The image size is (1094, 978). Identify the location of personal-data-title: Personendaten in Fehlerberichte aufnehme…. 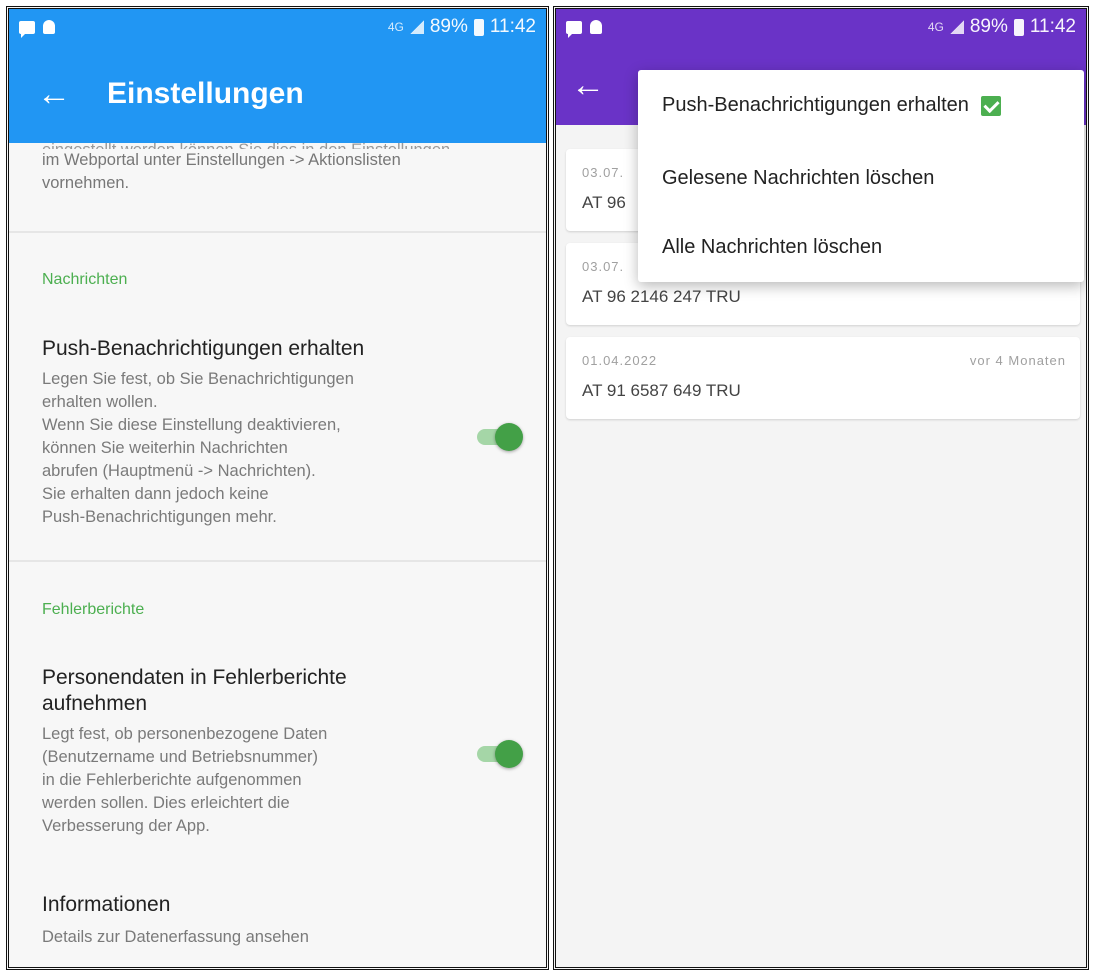
(194, 691).